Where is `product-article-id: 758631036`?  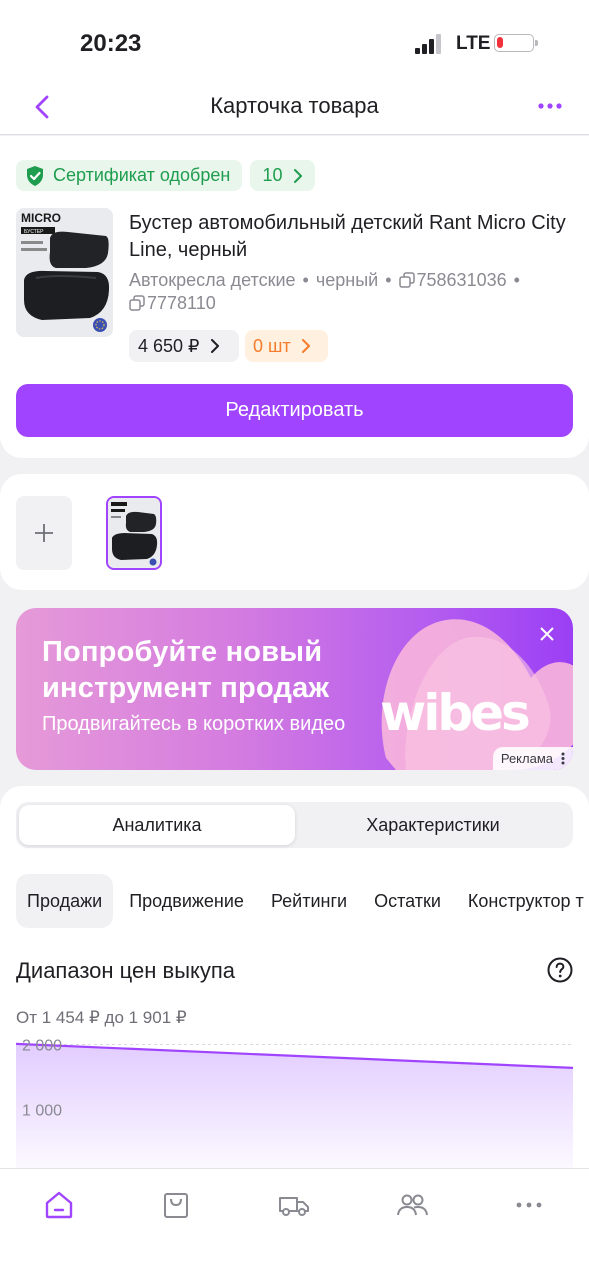 product-article-id: 758631036 is located at coordinates (462, 280).